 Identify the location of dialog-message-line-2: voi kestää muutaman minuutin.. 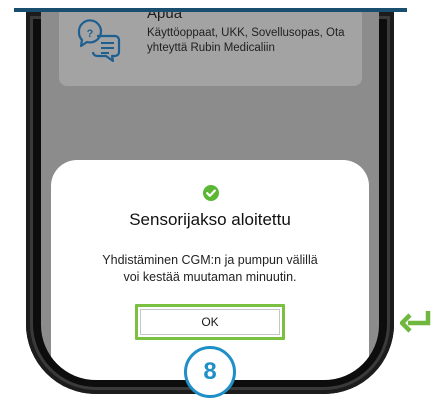
(210, 277).